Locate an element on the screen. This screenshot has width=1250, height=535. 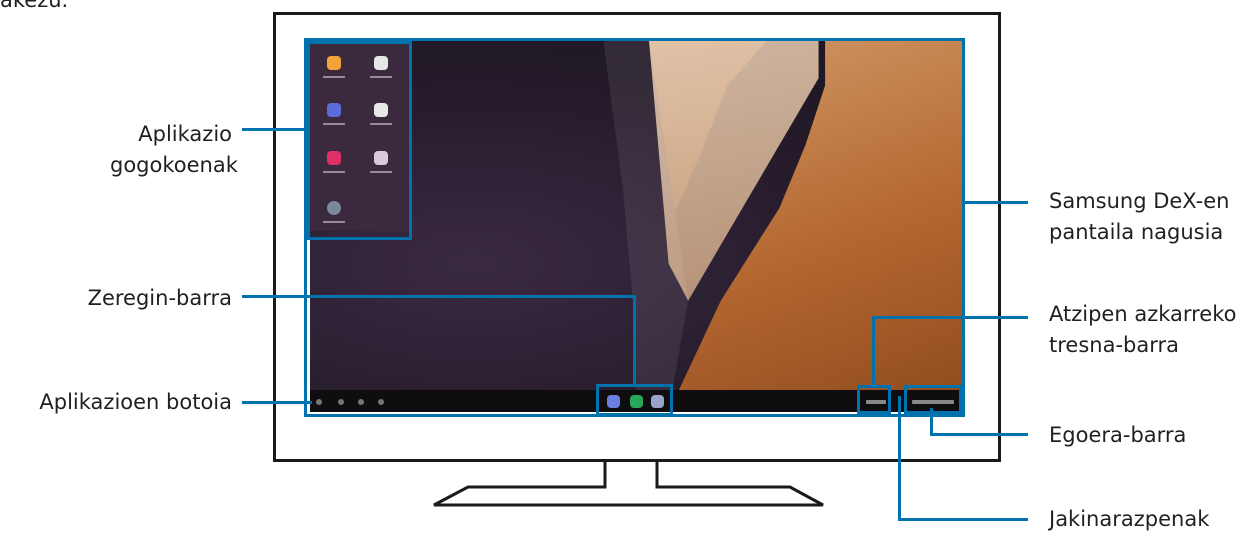
notifications-label: Jakinarazpenak is located at coordinates (1129, 519).